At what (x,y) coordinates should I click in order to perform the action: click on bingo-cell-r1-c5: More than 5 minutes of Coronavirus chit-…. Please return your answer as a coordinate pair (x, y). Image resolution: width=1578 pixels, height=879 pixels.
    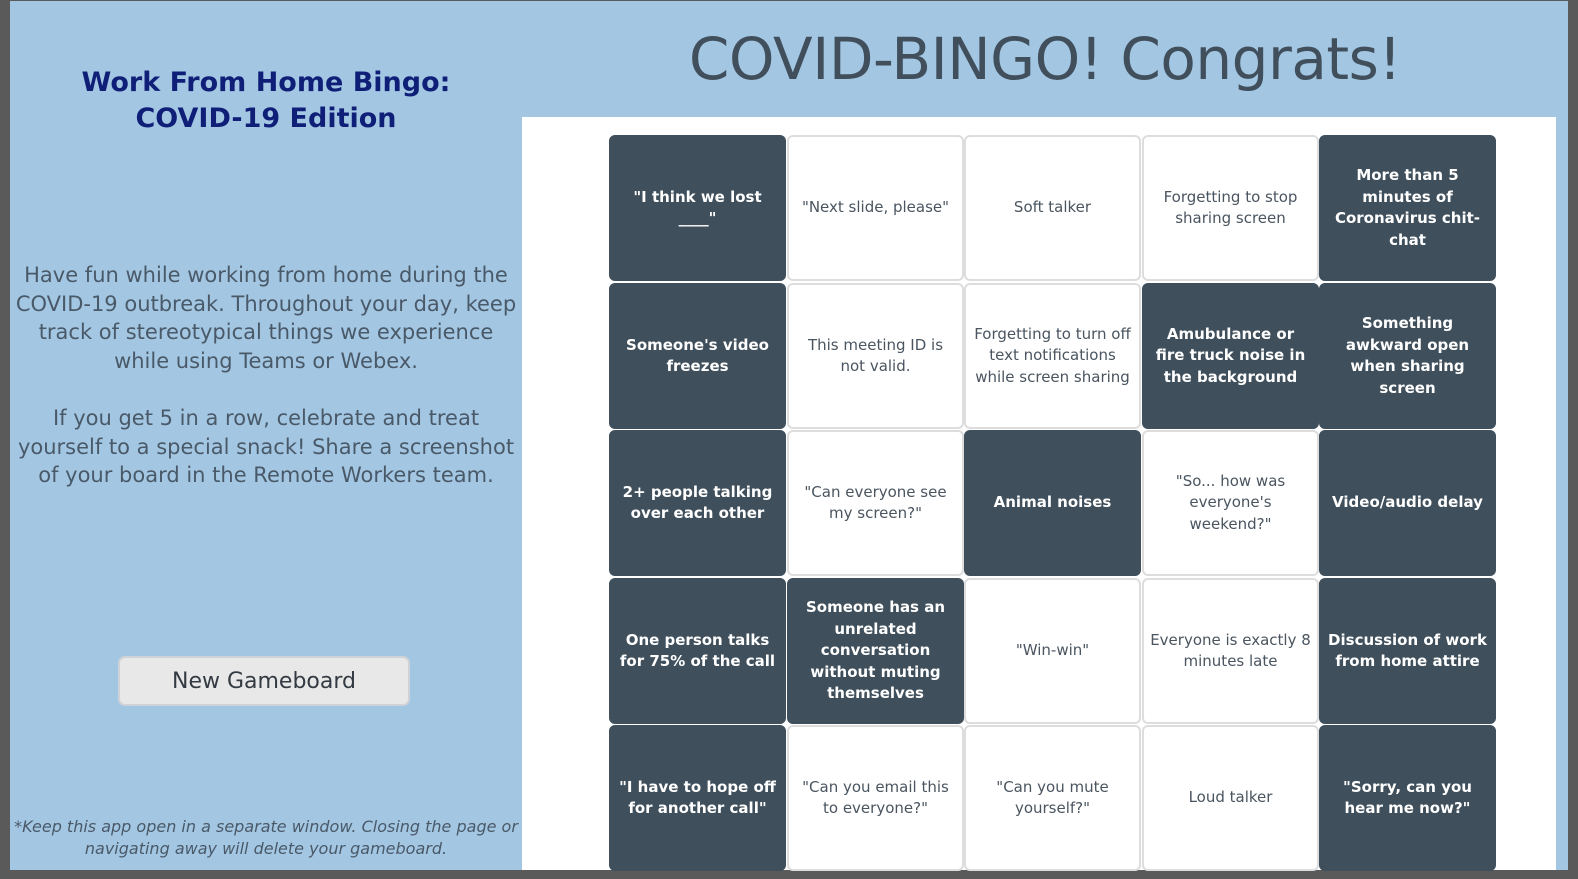
    Looking at the image, I should click on (1407, 208).